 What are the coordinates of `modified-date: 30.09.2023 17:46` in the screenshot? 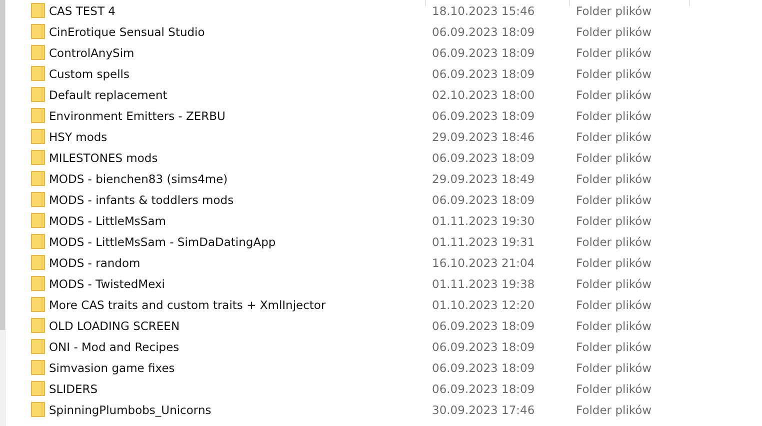 It's located at (484, 409).